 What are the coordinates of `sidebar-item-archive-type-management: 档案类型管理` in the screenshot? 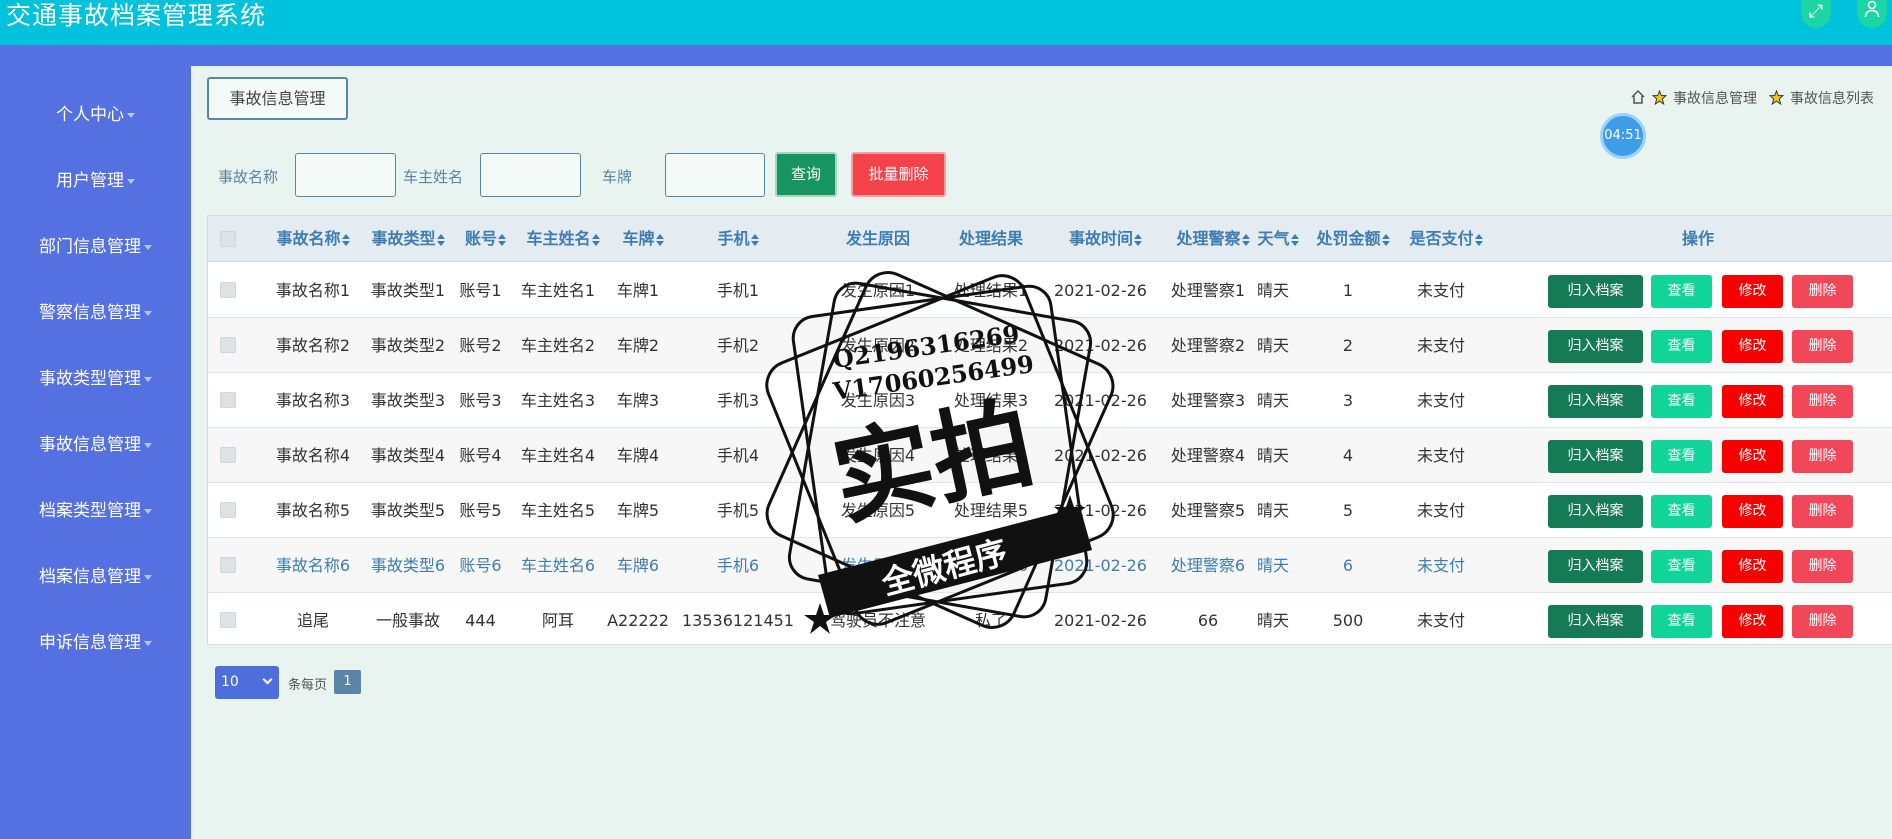 It's located at (95, 511).